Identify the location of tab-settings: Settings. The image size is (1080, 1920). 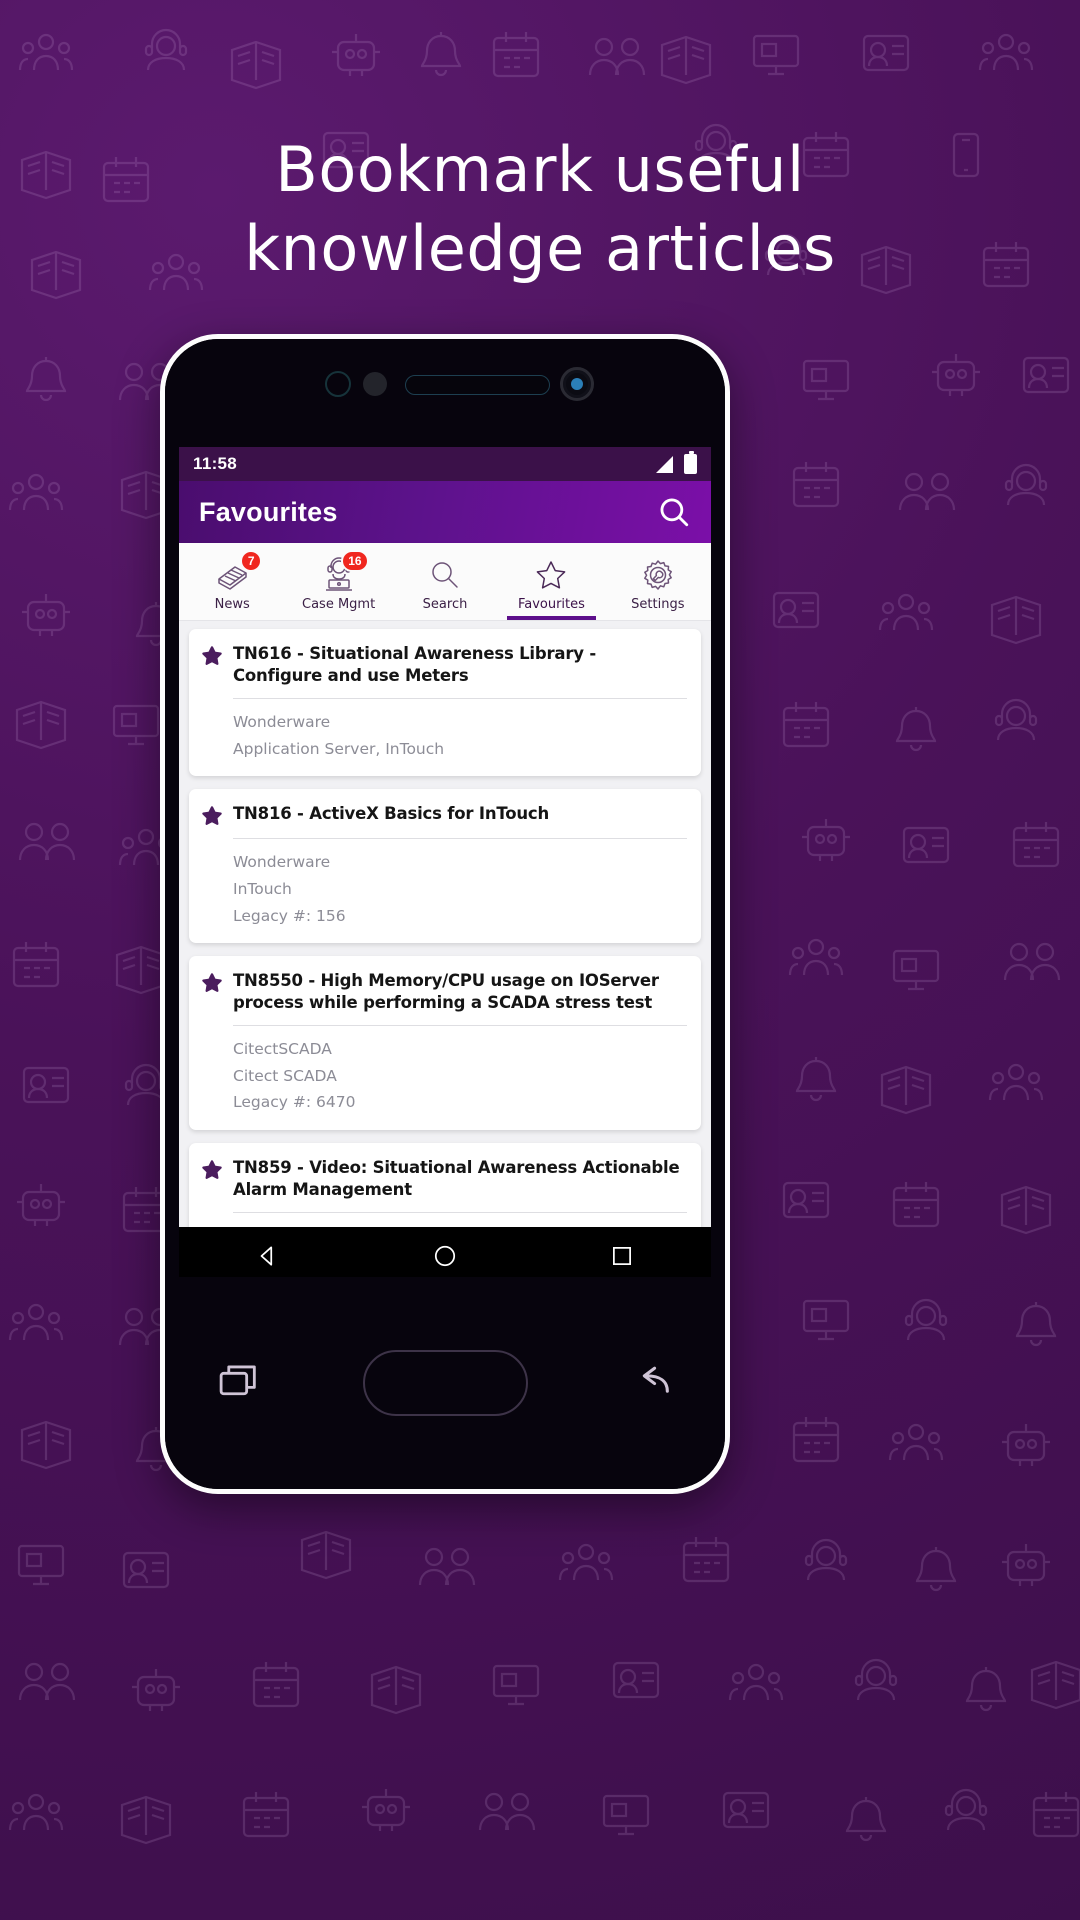
(658, 581).